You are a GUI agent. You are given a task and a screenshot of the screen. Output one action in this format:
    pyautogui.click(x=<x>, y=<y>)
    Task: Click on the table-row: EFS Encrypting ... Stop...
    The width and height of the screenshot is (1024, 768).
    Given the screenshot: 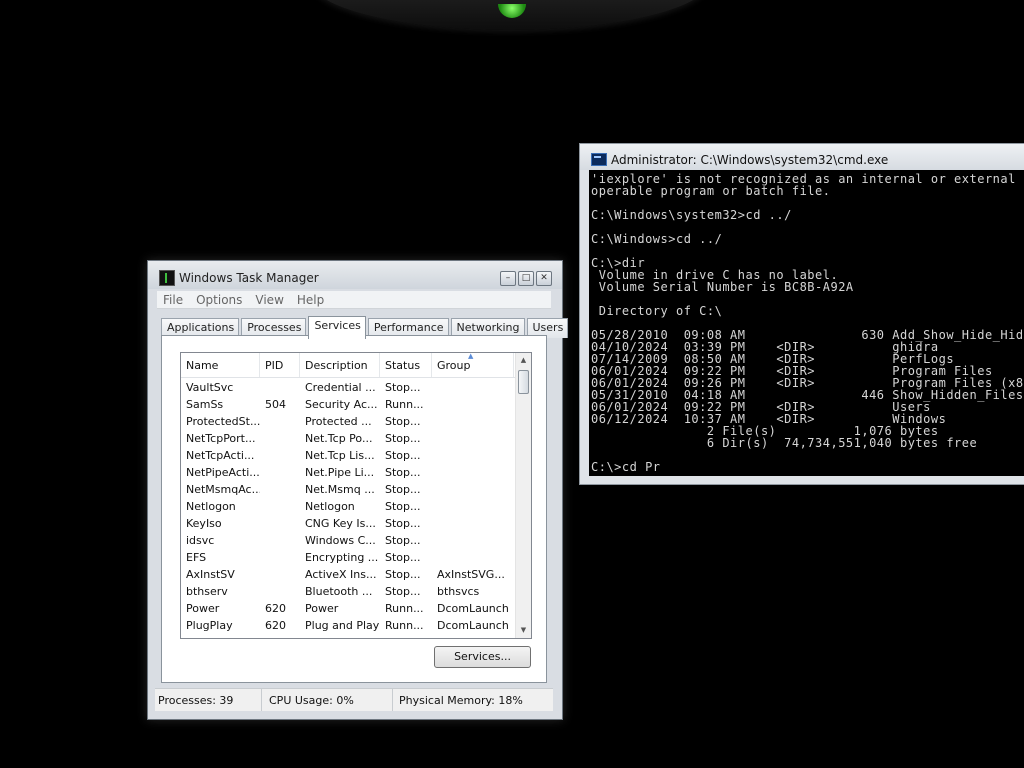 What is the action you would take?
    pyautogui.click(x=348, y=557)
    